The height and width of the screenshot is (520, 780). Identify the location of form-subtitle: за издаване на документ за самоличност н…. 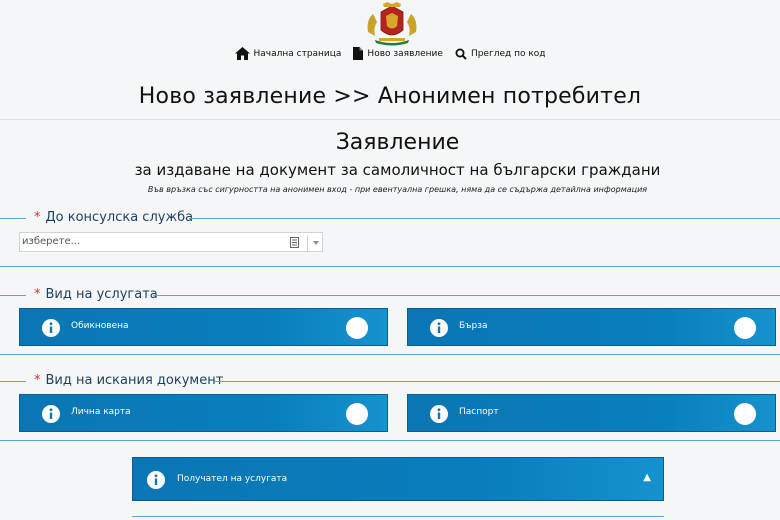
(397, 170).